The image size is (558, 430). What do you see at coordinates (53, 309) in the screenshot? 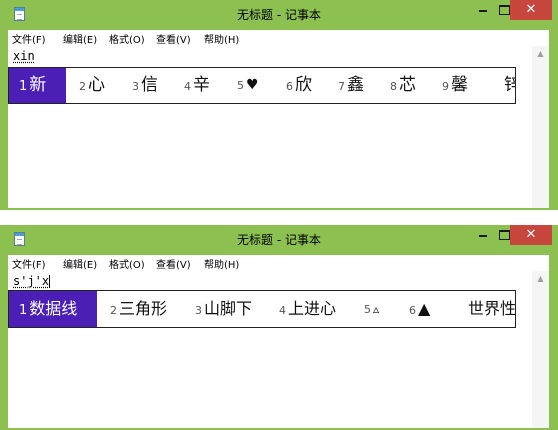
I see `candidate-1: 1 数据线` at bounding box center [53, 309].